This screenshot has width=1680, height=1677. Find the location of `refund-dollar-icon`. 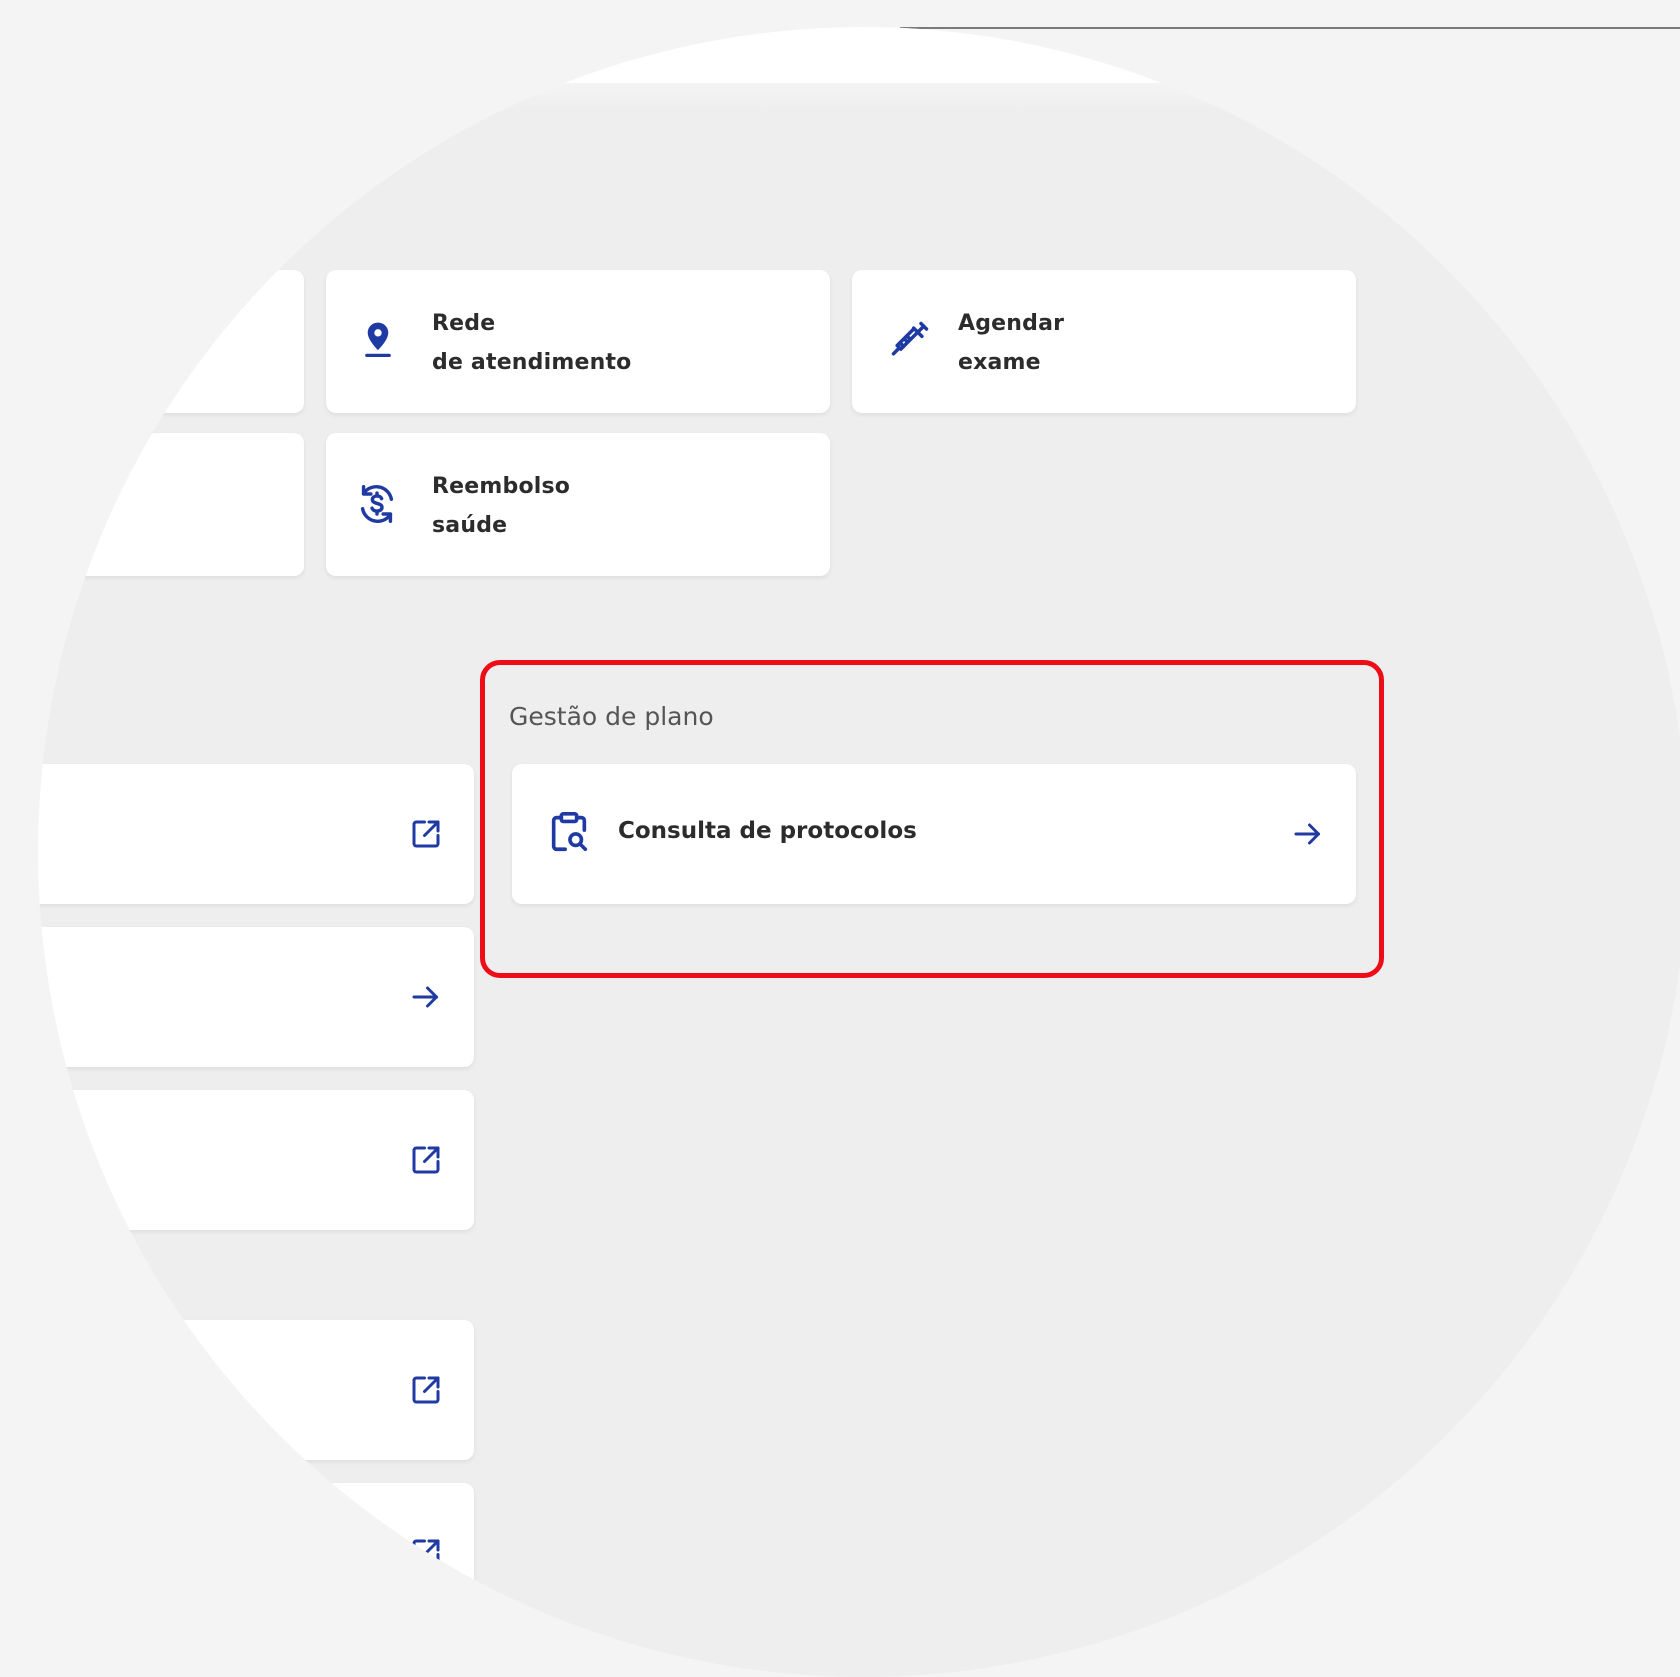

refund-dollar-icon is located at coordinates (376, 503).